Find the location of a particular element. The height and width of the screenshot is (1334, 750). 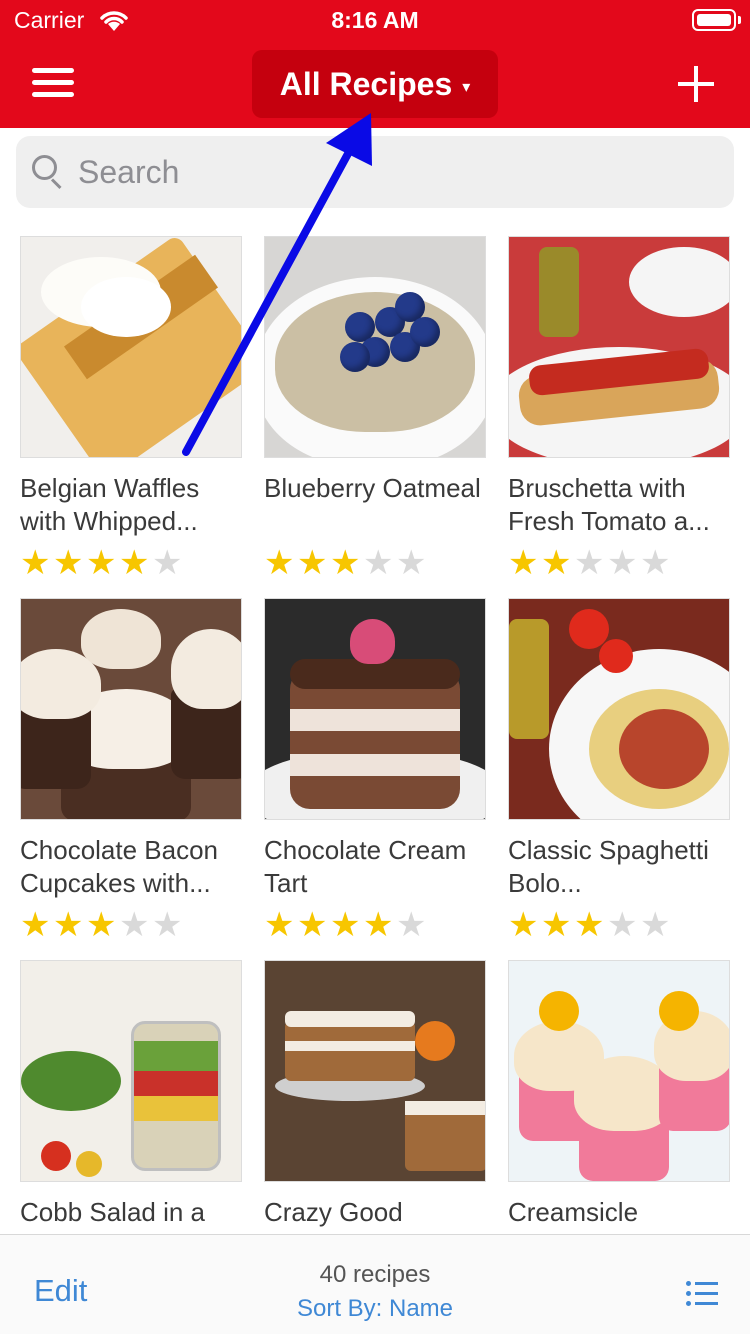

recipe-image-carrot-cake is located at coordinates (375, 1071).